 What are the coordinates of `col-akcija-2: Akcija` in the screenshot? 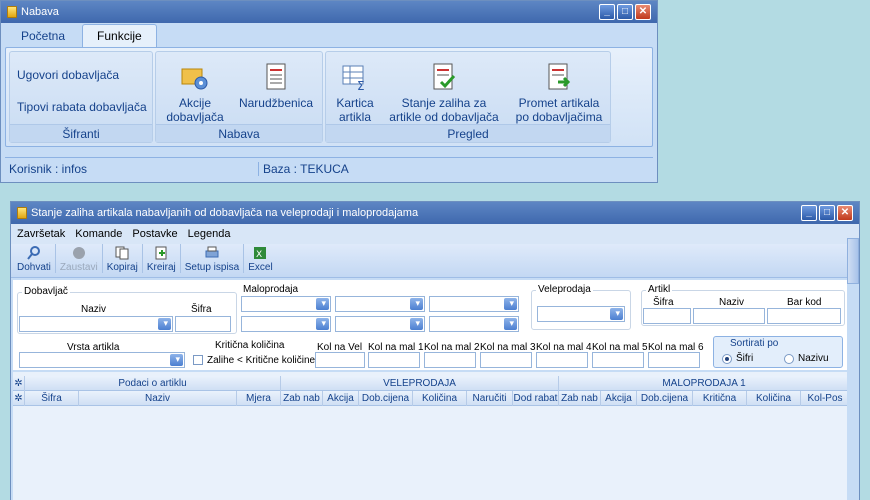 It's located at (619, 398).